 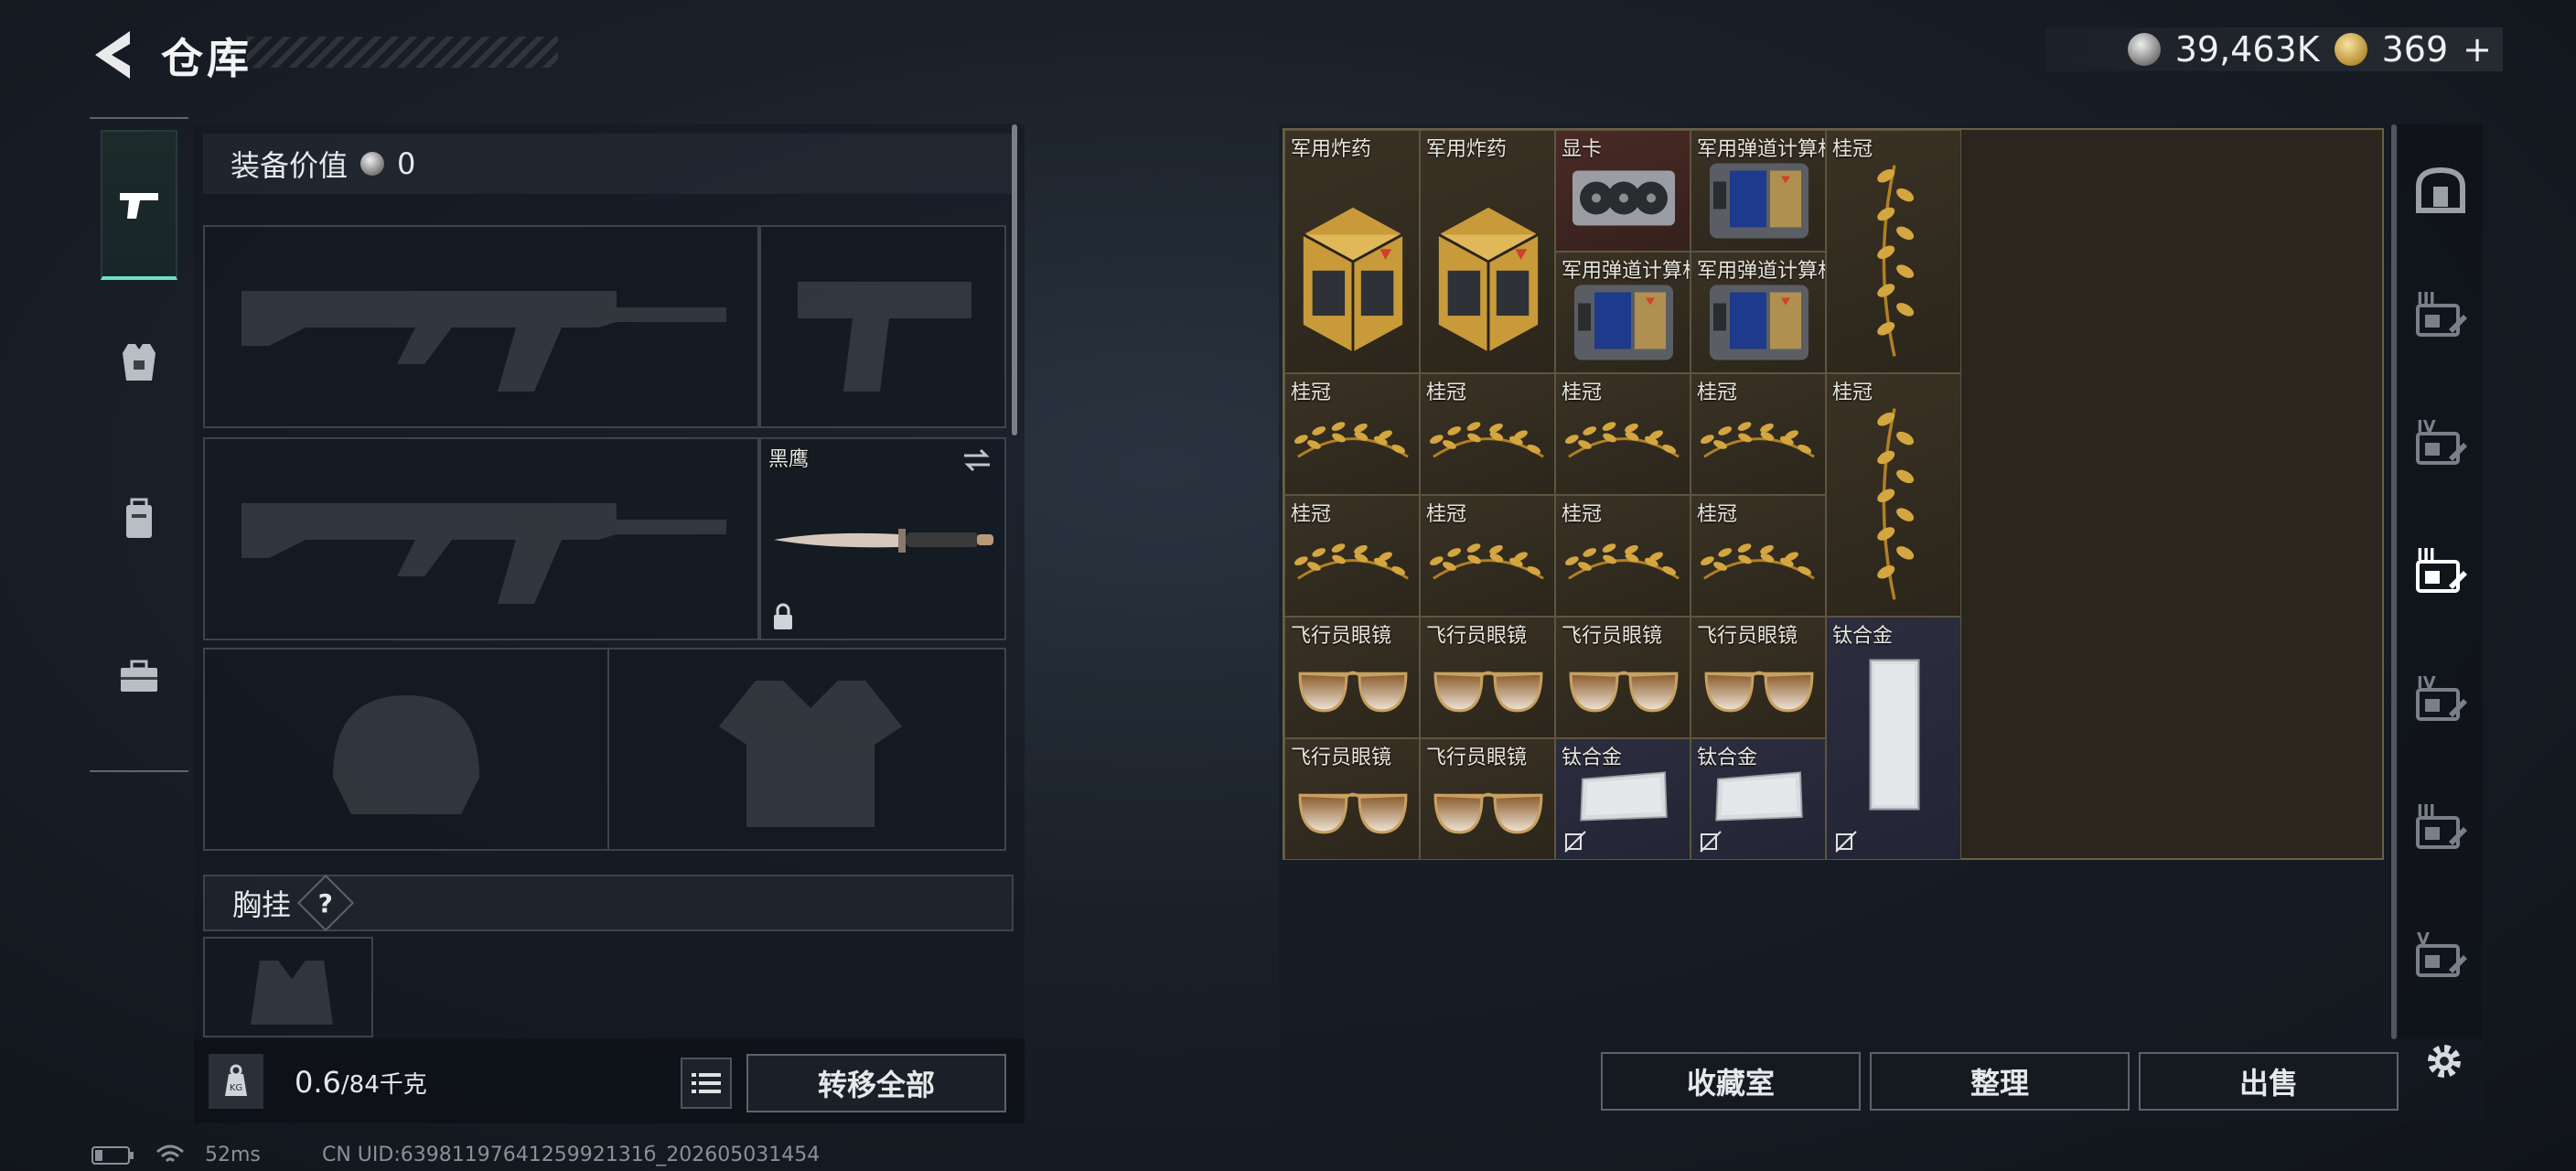 I want to click on gold-coin-icon, so click(x=2350, y=49).